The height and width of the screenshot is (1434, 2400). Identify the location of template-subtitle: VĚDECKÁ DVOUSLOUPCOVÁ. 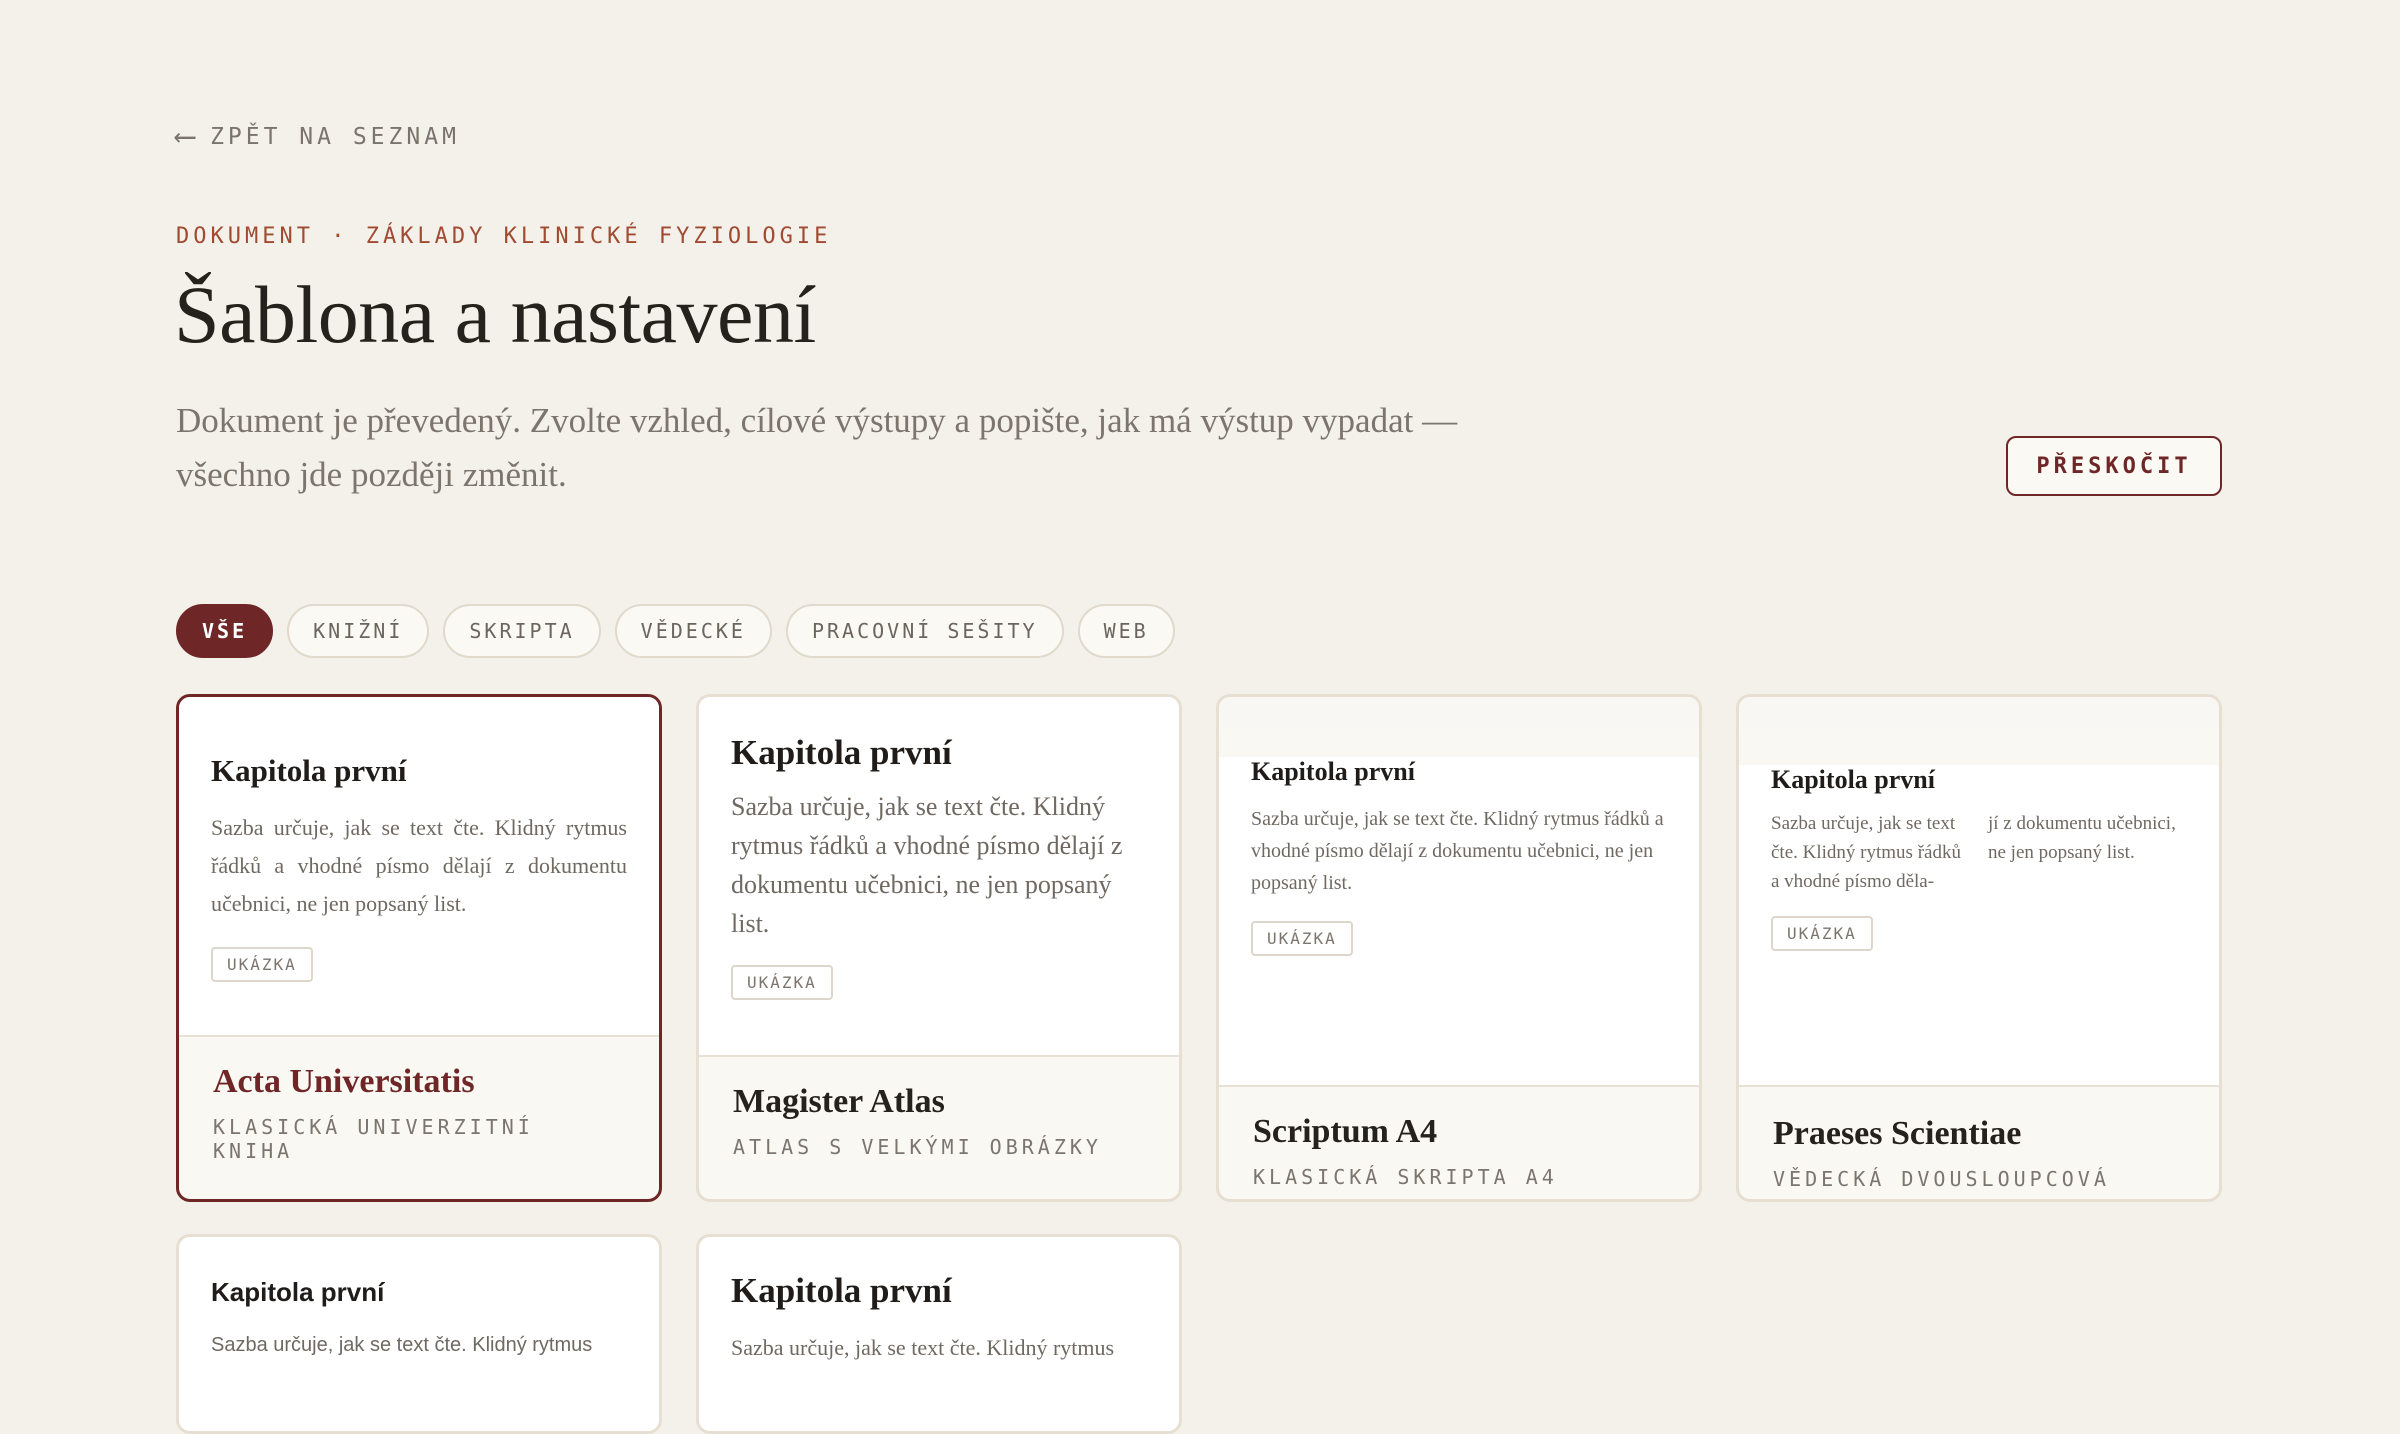
(1941, 1179).